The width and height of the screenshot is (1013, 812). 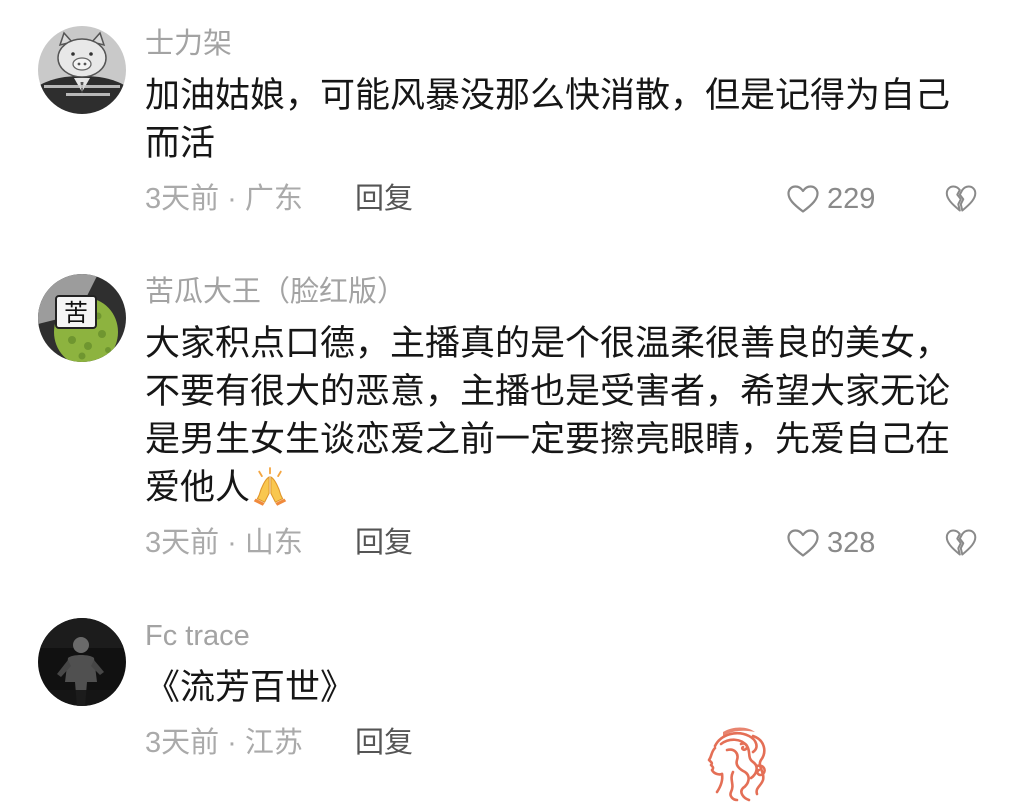 I want to click on time-location: 3天前 · 广东, so click(x=224, y=199).